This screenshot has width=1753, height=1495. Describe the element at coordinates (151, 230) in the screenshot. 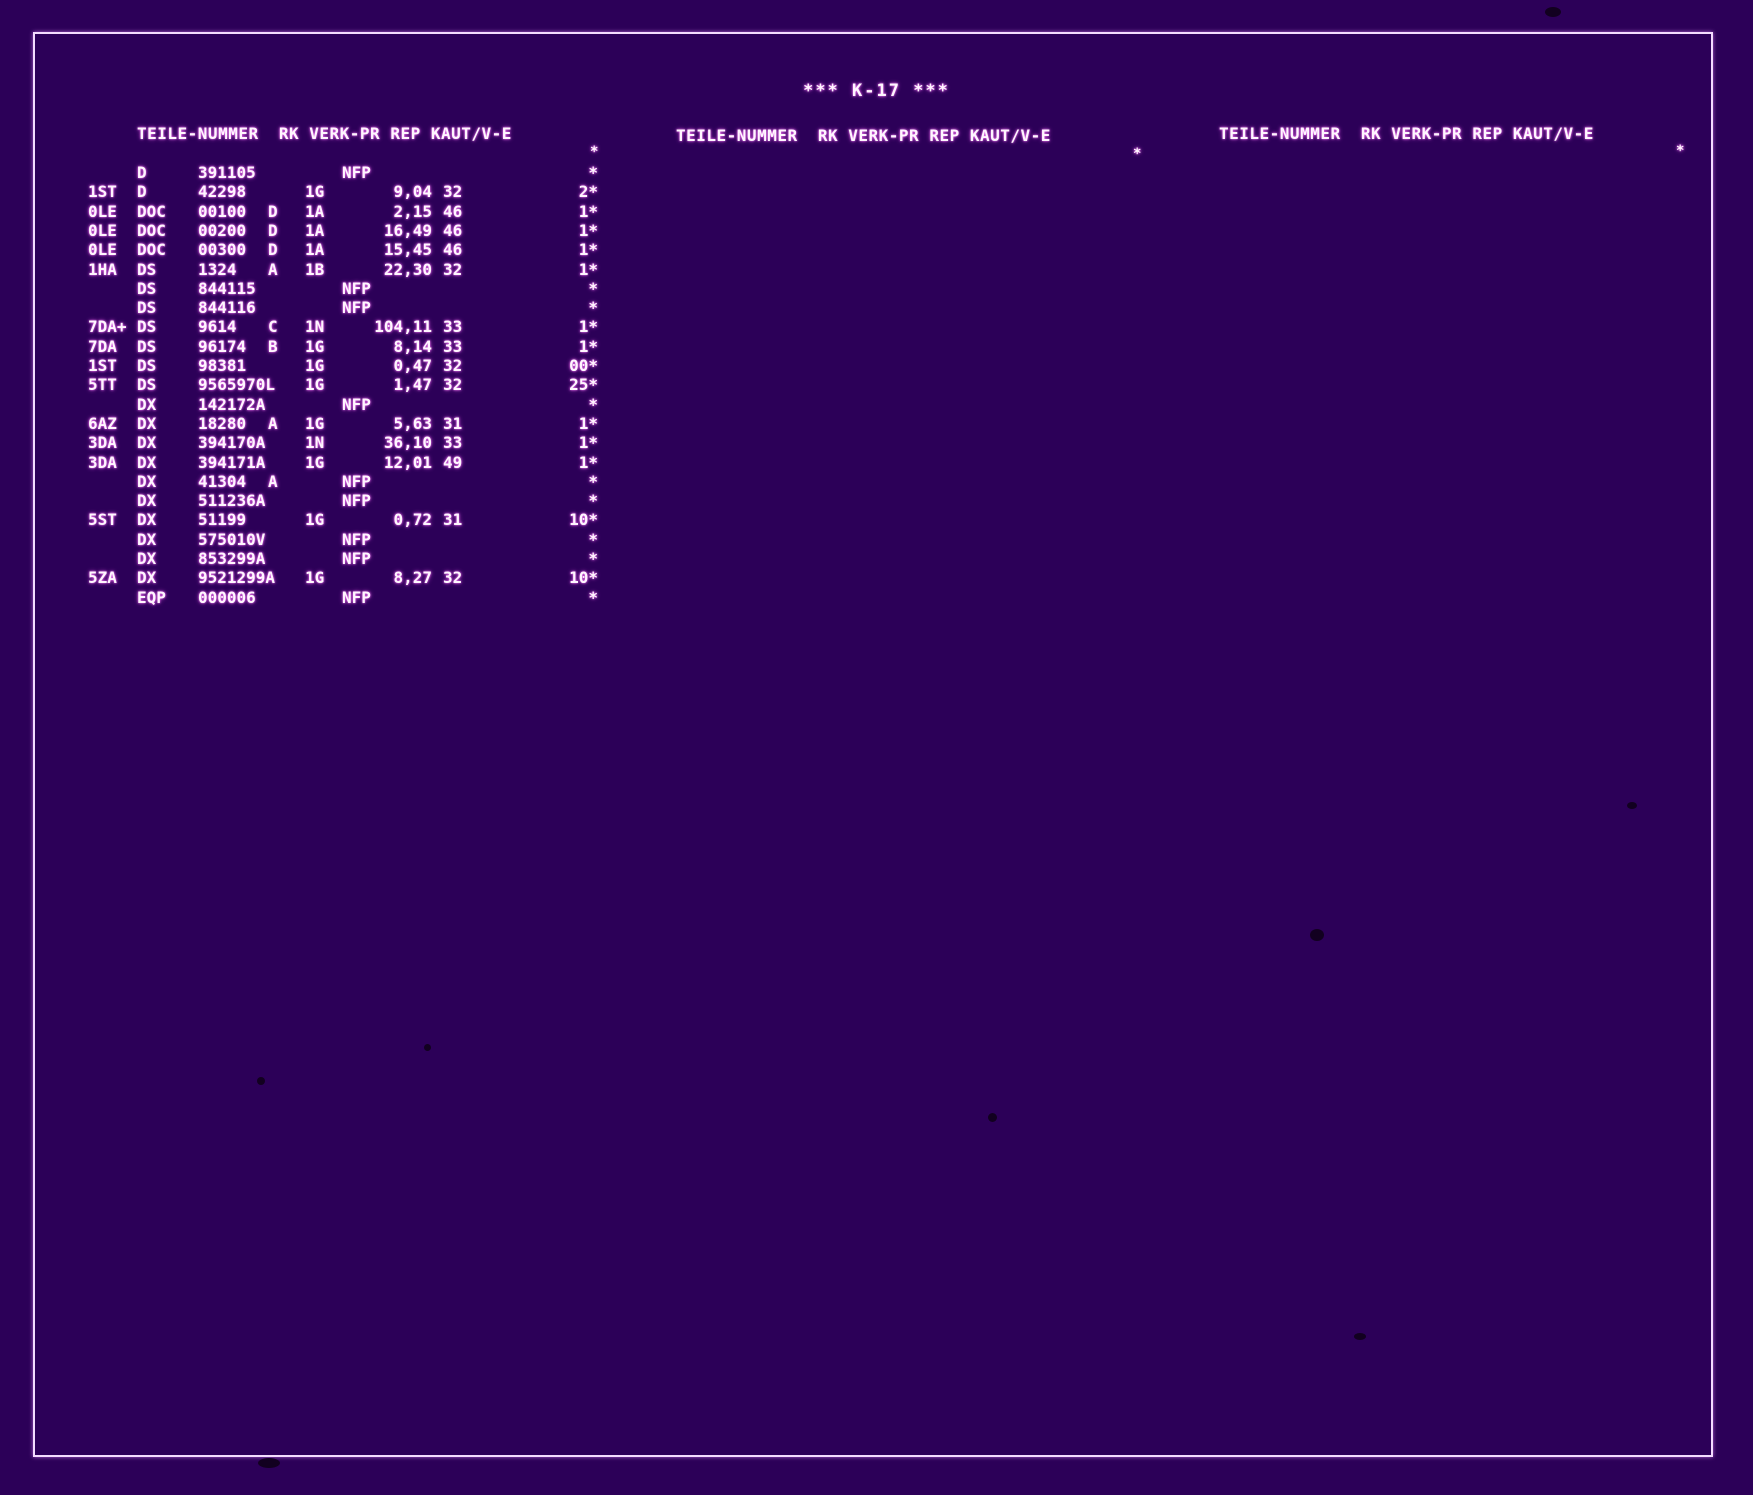

I see `cell-type: DOC` at that location.